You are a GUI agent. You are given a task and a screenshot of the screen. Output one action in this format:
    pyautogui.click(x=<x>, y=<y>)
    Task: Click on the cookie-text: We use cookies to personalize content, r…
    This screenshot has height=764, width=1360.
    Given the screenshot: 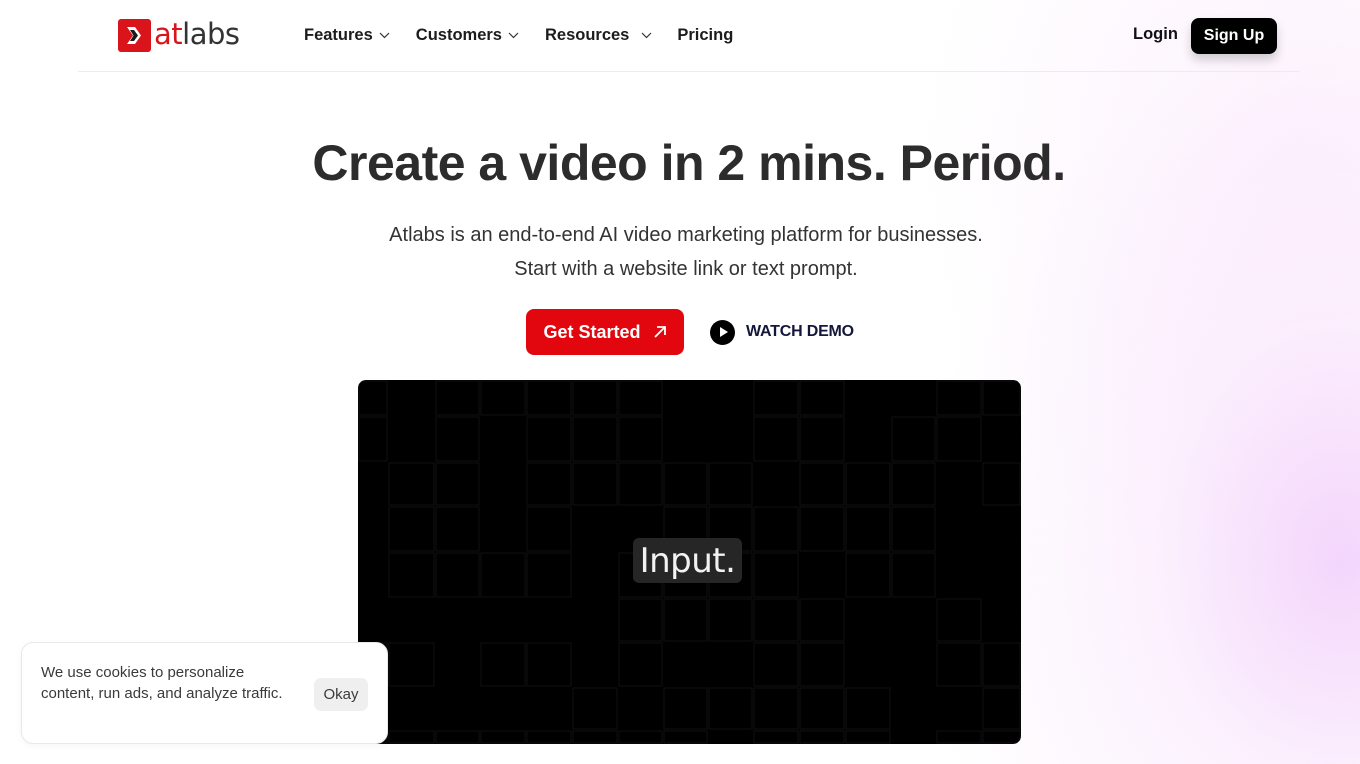 What is the action you would take?
    pyautogui.click(x=162, y=683)
    